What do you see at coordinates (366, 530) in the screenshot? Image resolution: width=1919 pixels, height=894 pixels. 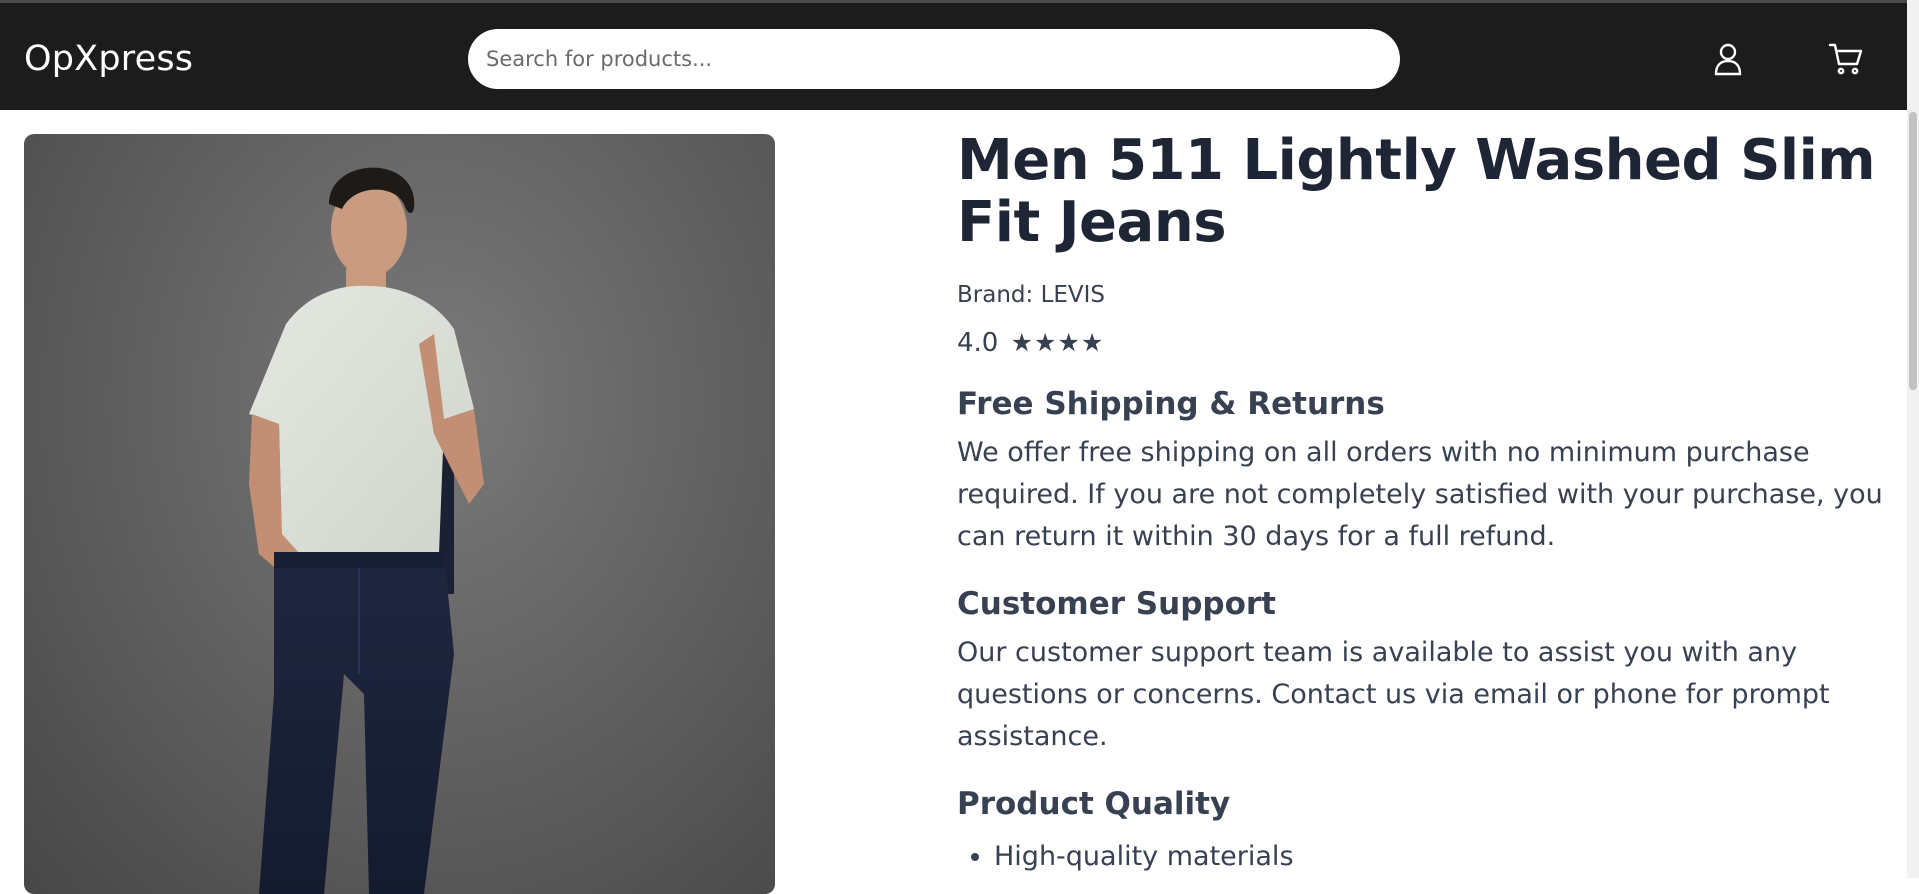 I see `model-photo-illustration` at bounding box center [366, 530].